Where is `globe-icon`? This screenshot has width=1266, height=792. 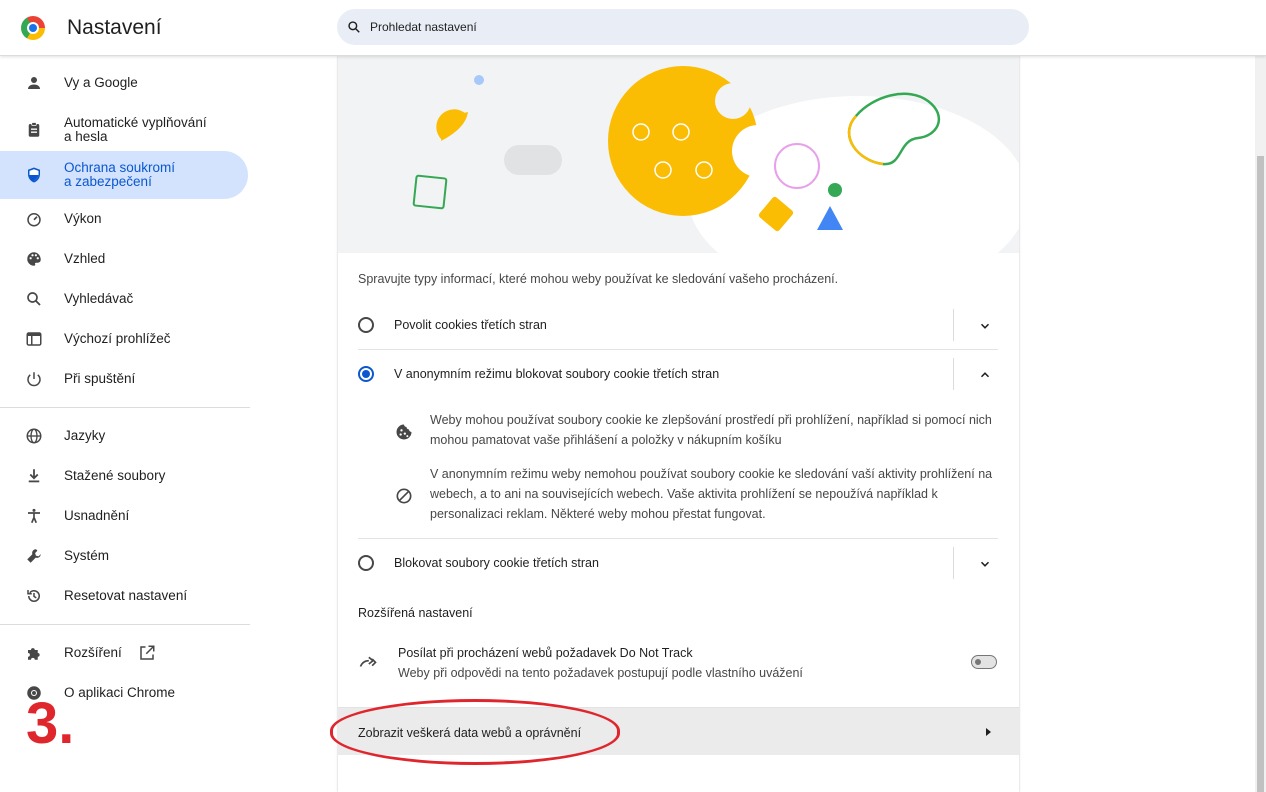
globe-icon is located at coordinates (34, 436).